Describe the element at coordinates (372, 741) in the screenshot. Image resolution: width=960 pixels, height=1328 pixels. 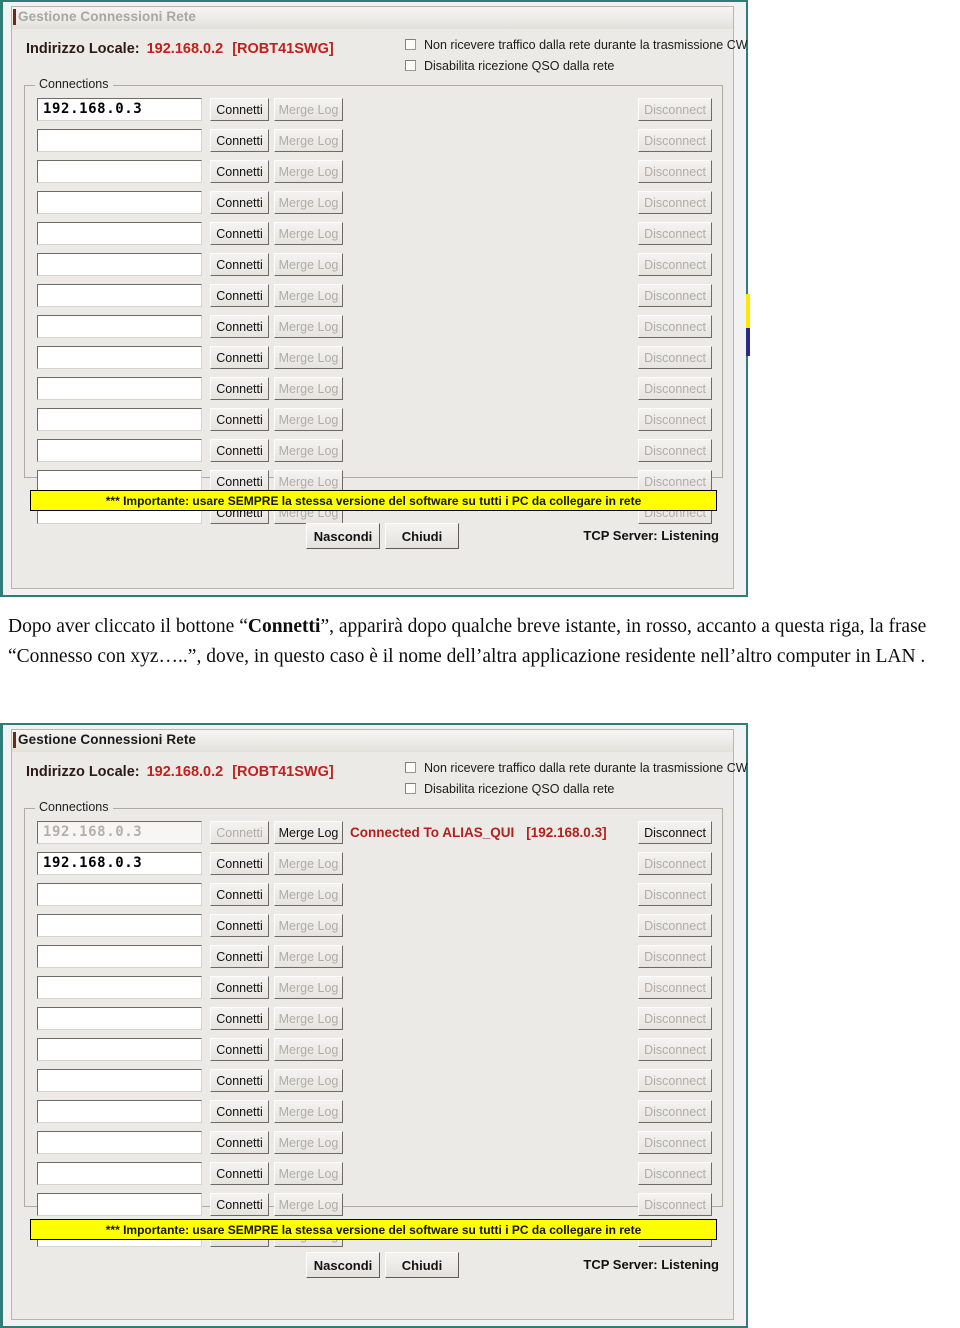
I see `title-bar-bottom: Gestione Connessioni Rete` at that location.